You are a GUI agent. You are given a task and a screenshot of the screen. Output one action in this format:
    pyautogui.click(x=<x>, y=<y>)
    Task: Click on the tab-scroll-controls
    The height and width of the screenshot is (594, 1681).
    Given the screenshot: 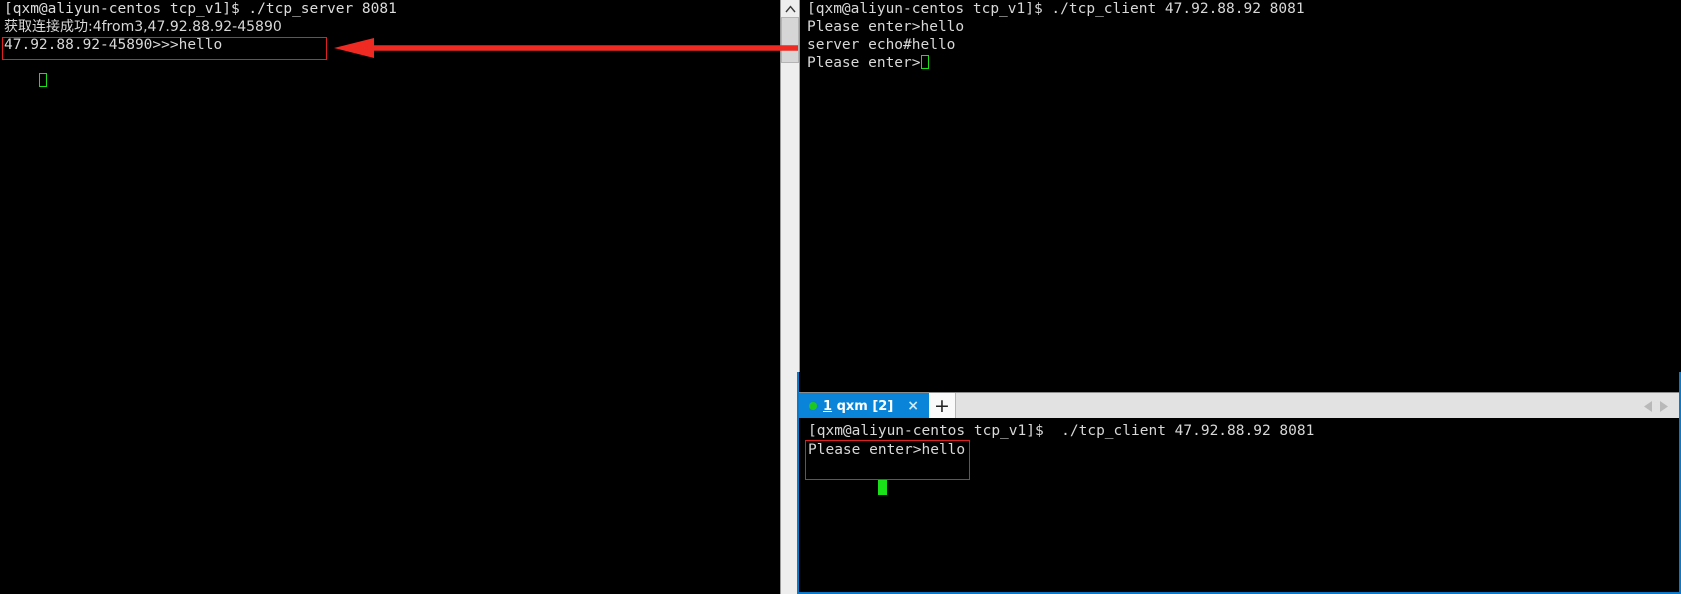 What is the action you would take?
    pyautogui.click(x=1661, y=406)
    